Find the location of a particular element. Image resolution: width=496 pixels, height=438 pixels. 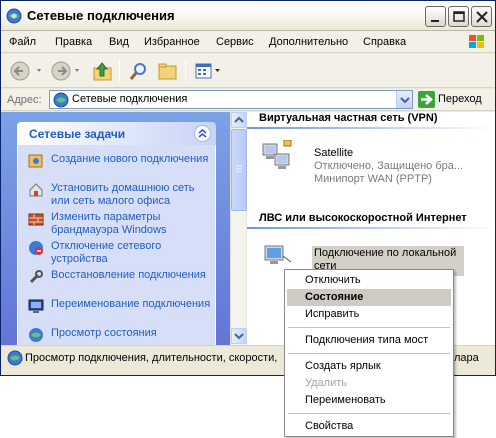

task-label: Просмотр состояния is located at coordinates (104, 333).